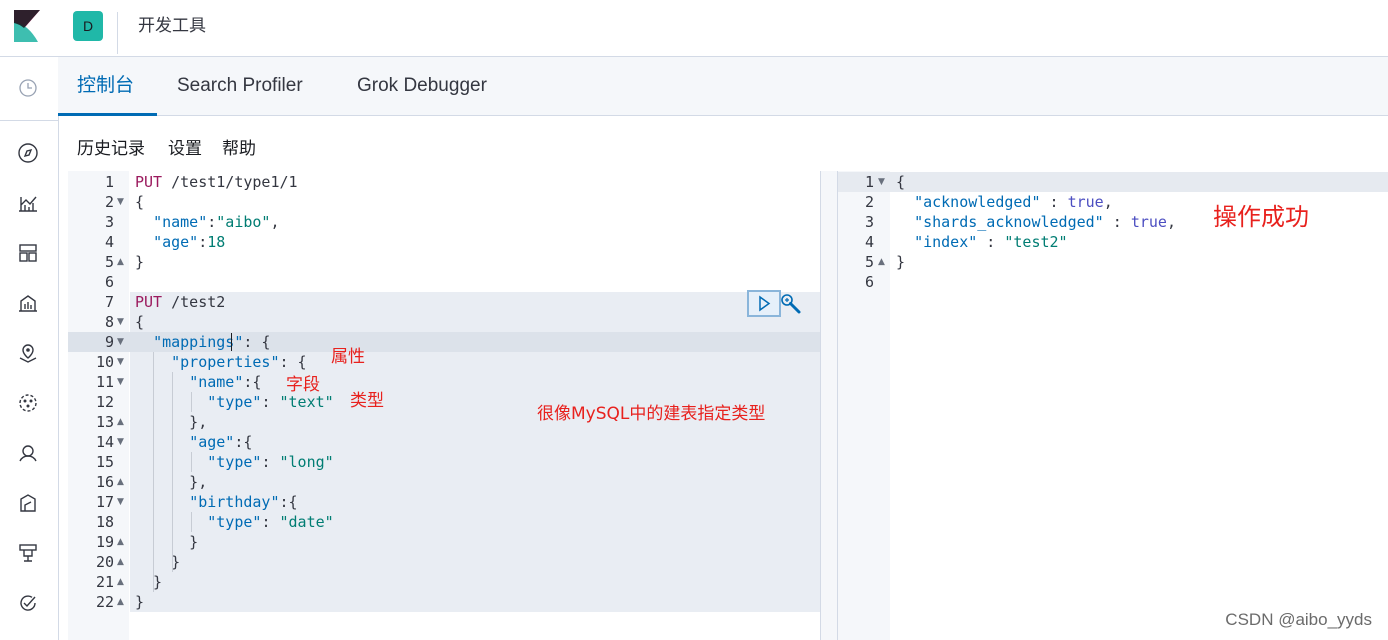  What do you see at coordinates (104, 562) in the screenshot?
I see `line-number: 20` at bounding box center [104, 562].